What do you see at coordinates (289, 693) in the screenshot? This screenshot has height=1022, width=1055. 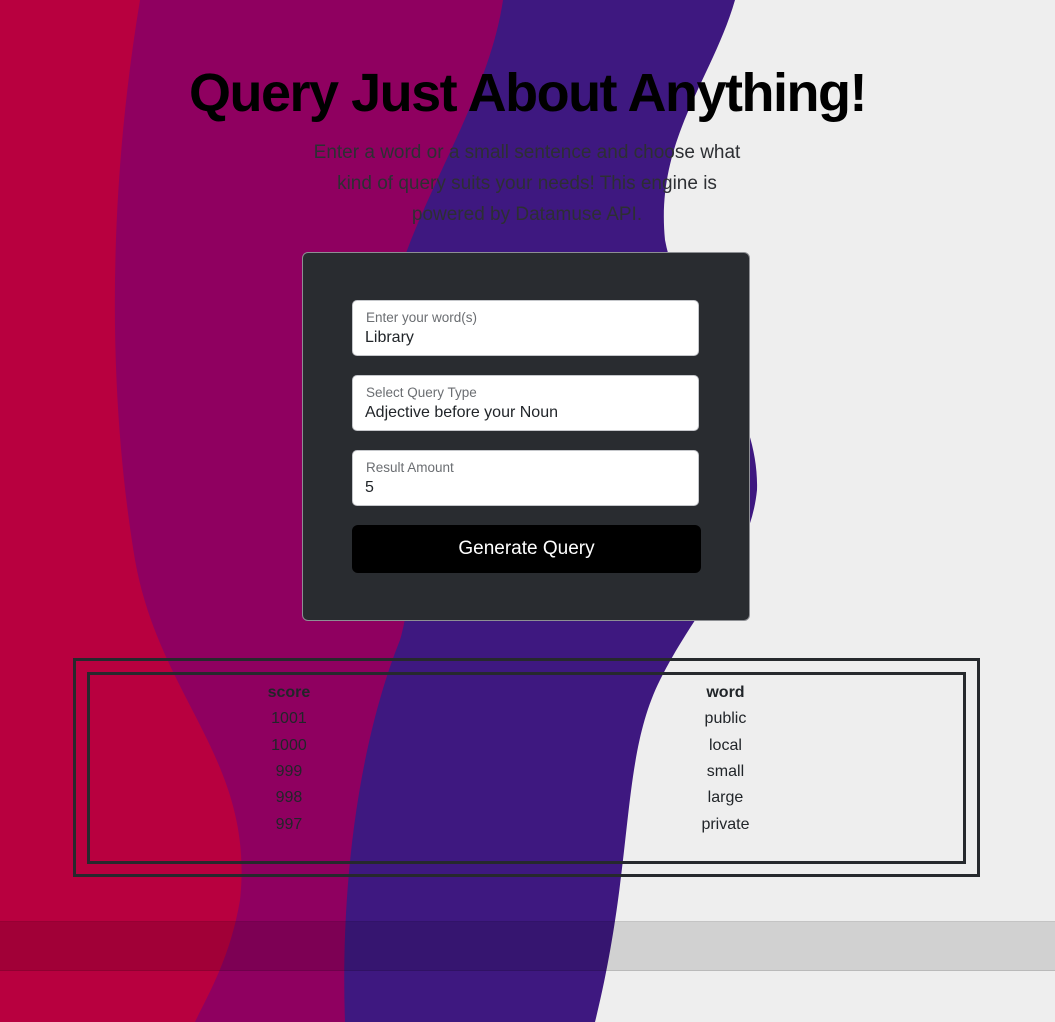 I see `score-column-header: score` at bounding box center [289, 693].